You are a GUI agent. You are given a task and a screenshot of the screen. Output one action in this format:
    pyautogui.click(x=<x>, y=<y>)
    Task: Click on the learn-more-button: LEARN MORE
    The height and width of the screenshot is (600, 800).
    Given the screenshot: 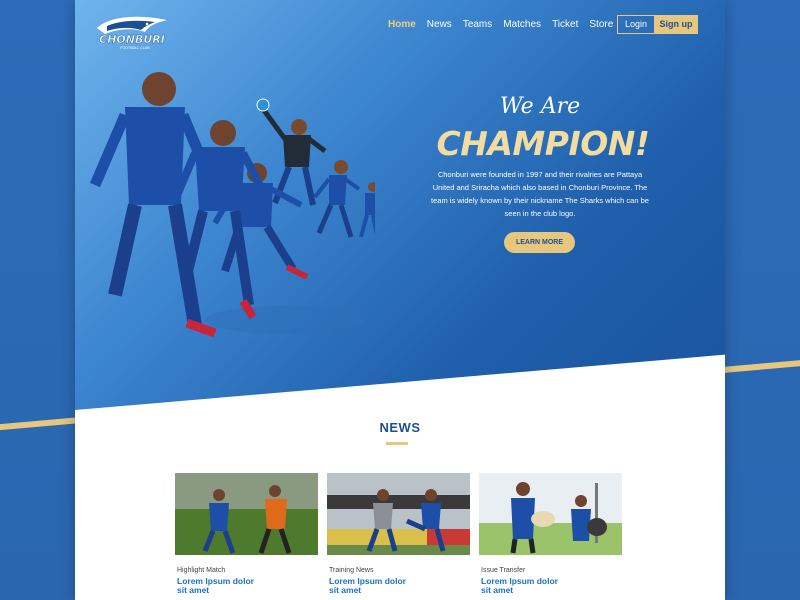 What is the action you would take?
    pyautogui.click(x=539, y=242)
    